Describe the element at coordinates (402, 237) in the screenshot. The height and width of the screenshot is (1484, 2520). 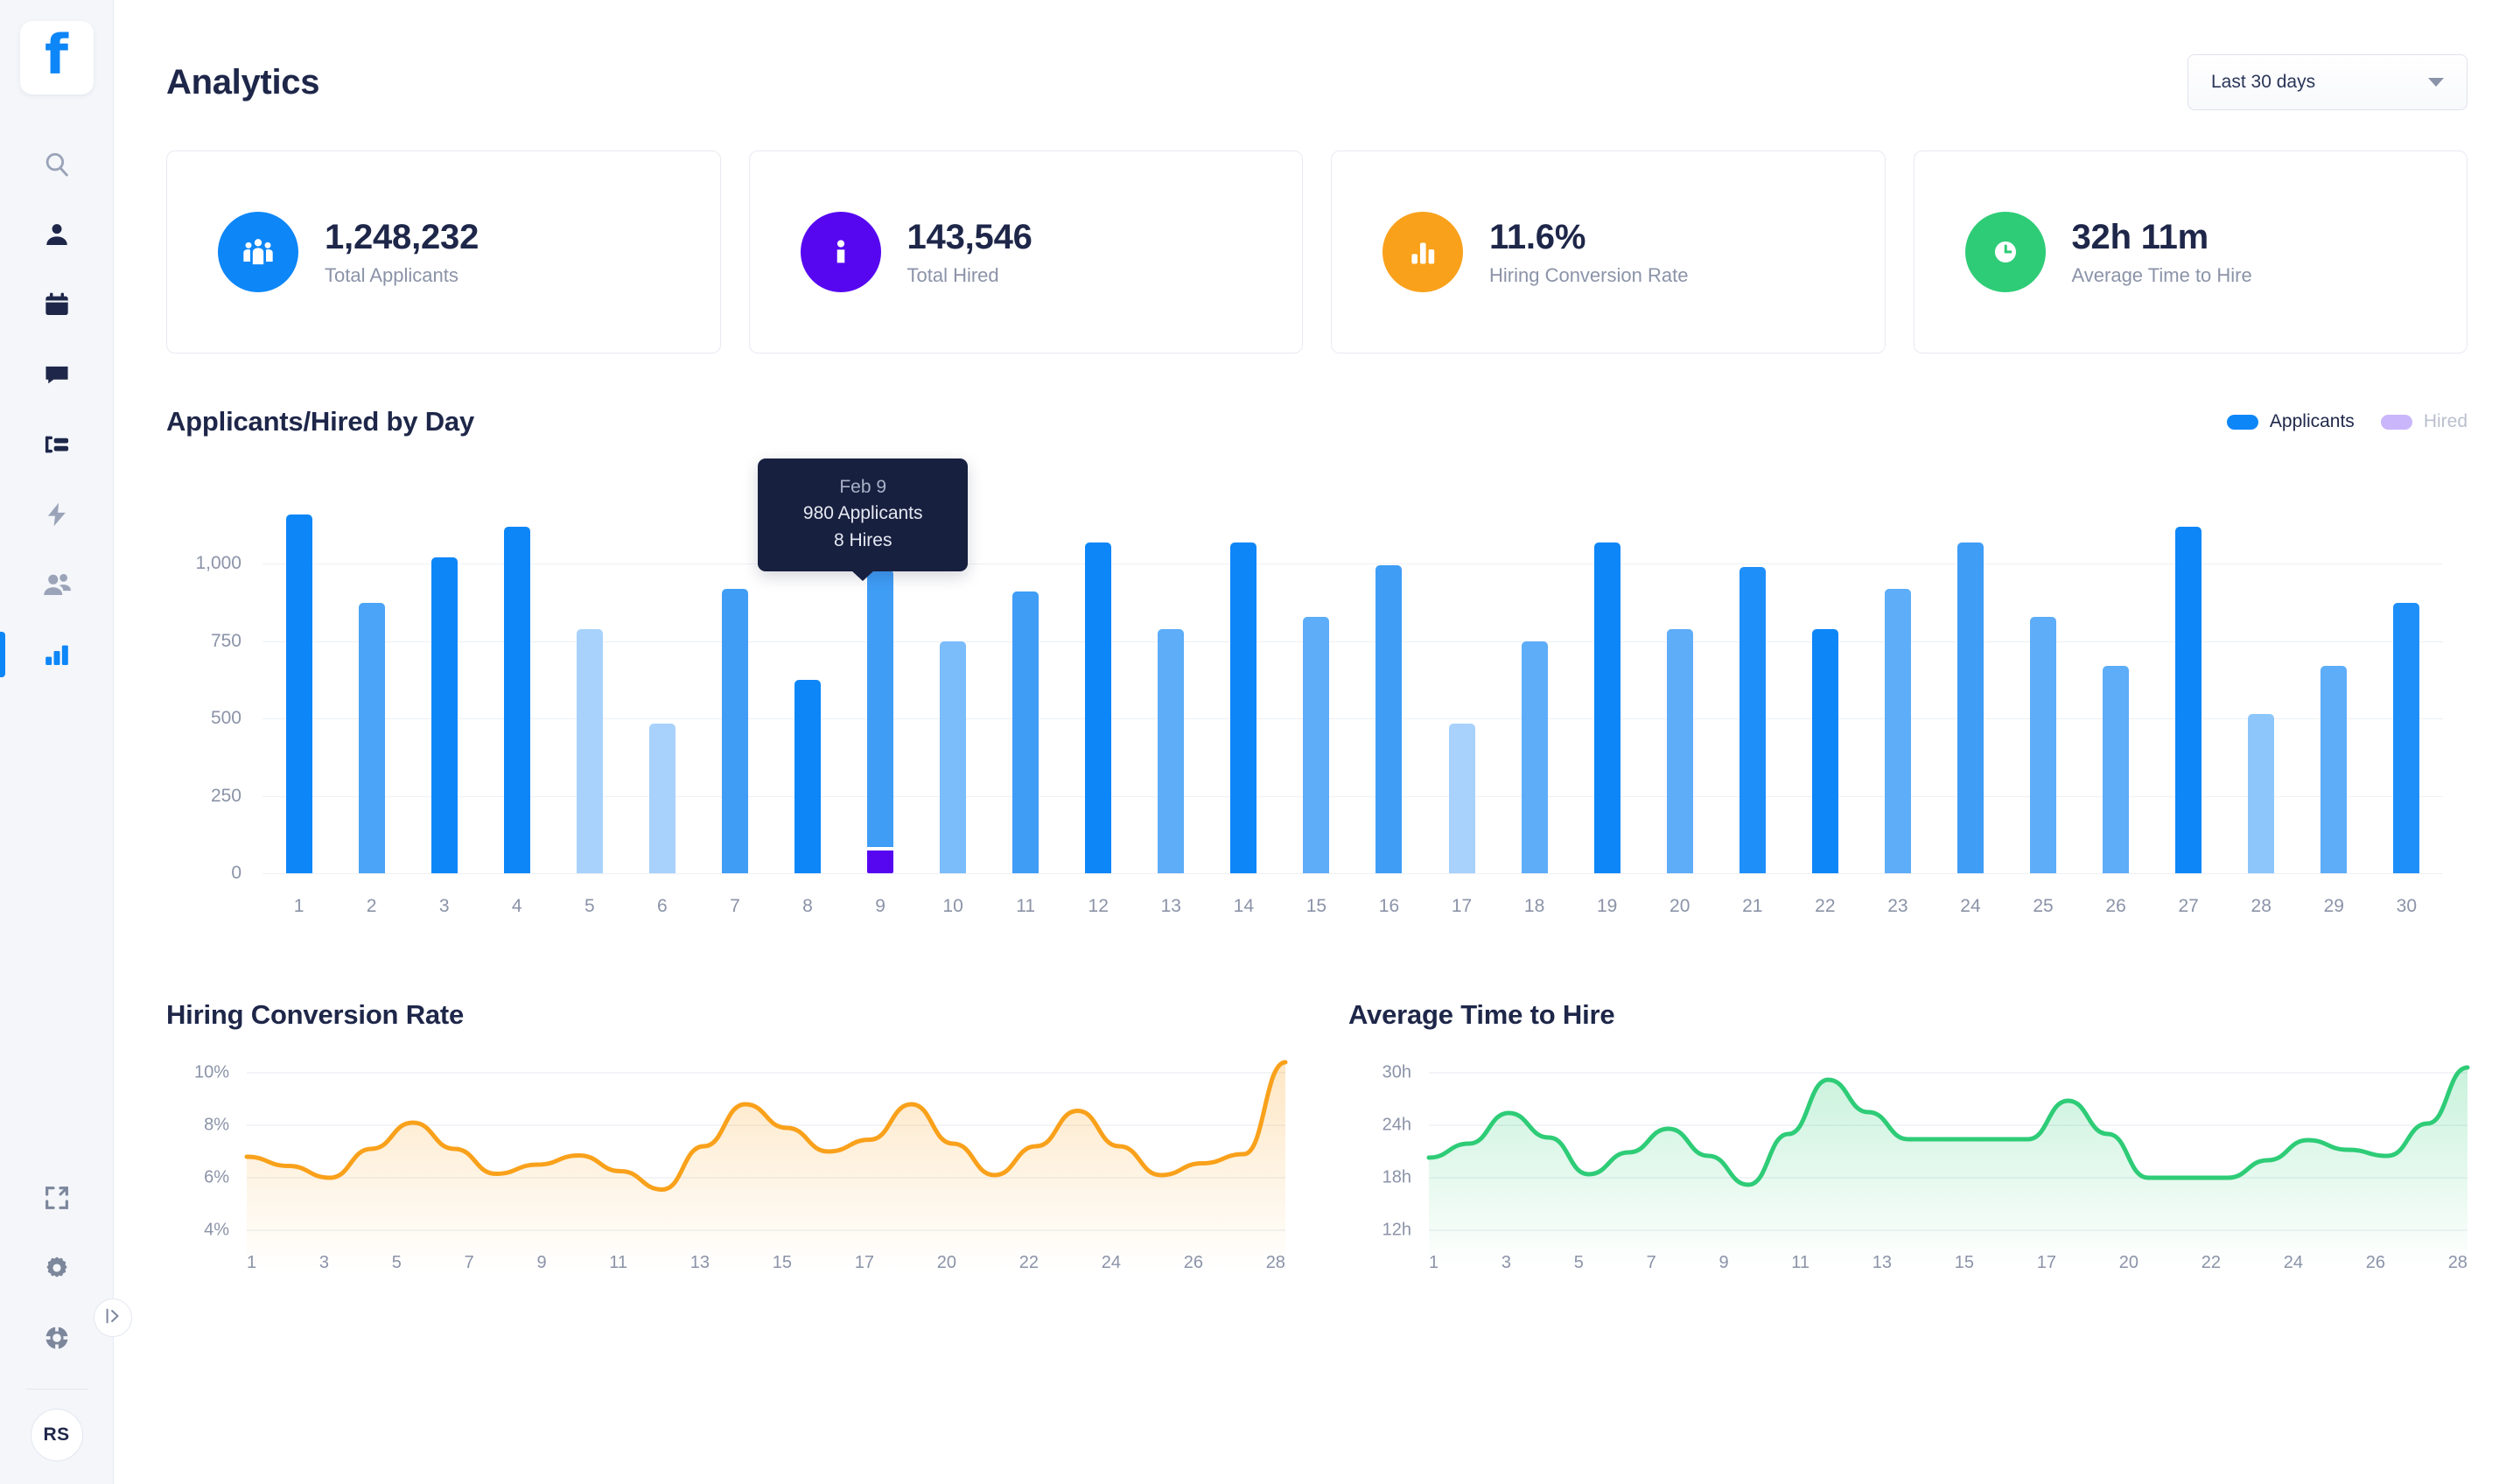
I see `kpi-value: 1,248,232` at that location.